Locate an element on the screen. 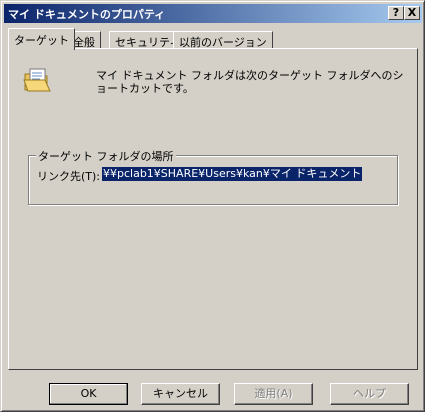 This screenshot has width=425, height=412. apply-button: 適用(A) is located at coordinates (273, 394).